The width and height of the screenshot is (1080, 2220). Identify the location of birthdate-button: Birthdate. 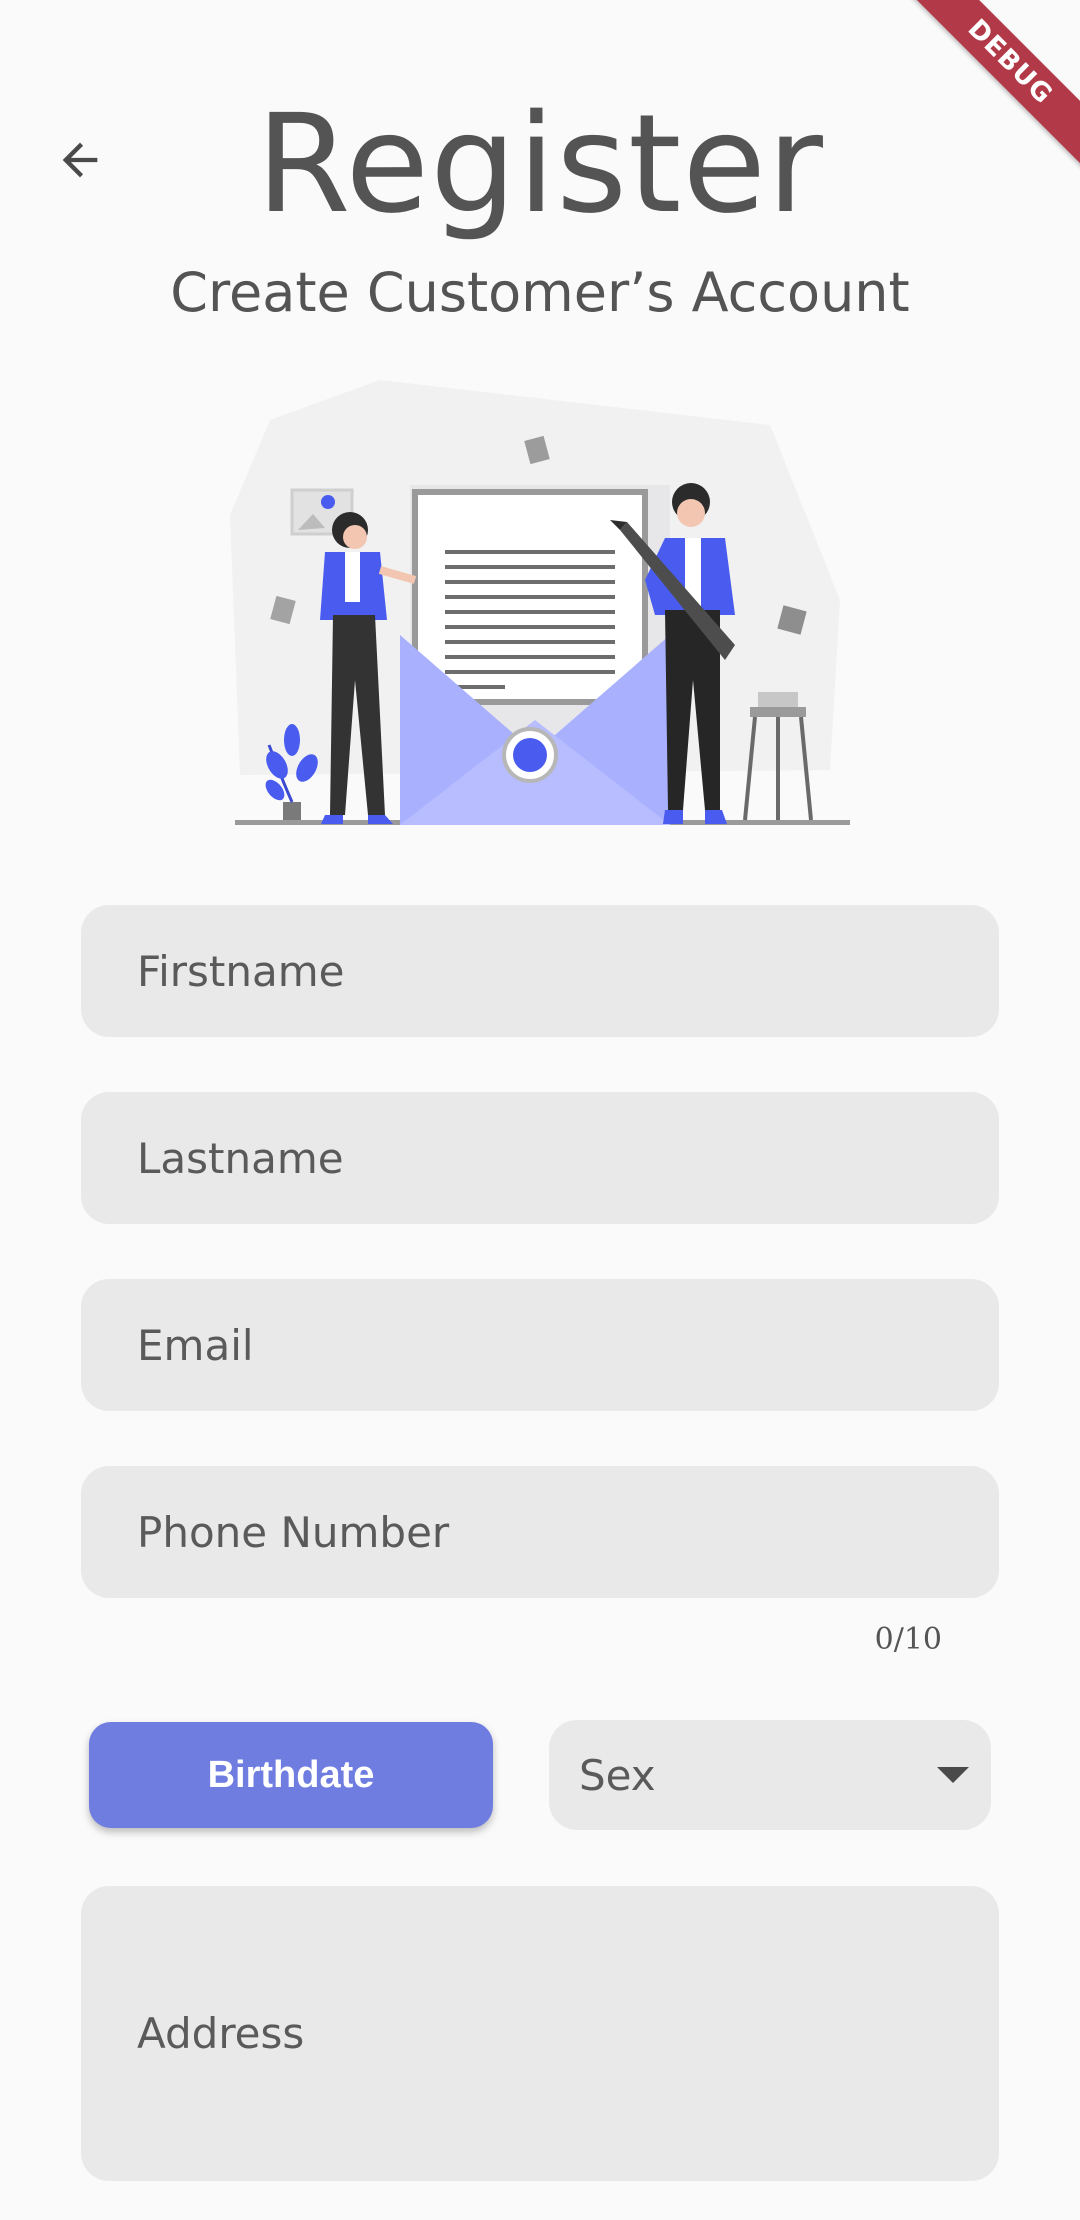
(291, 1775).